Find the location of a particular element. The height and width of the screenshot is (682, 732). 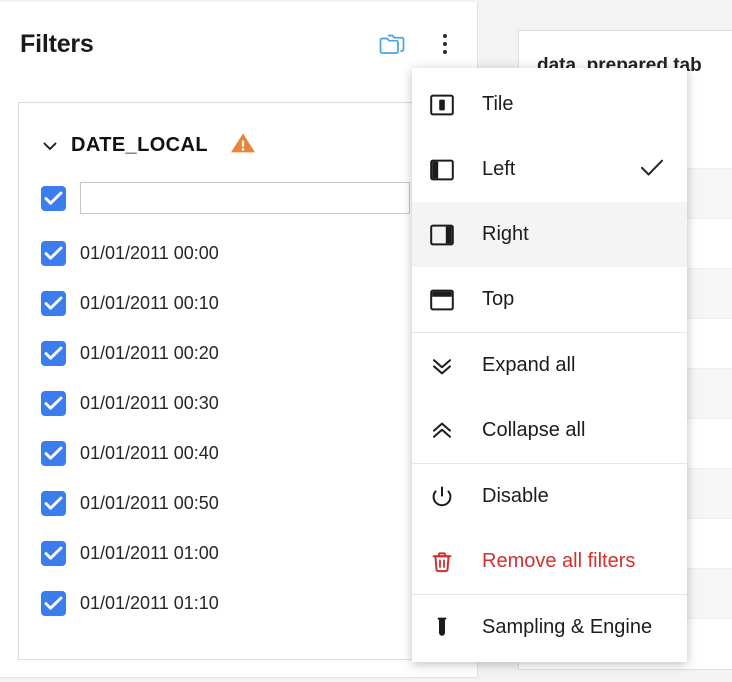

menu-item-collapse-all: Collapse all is located at coordinates (549, 430).